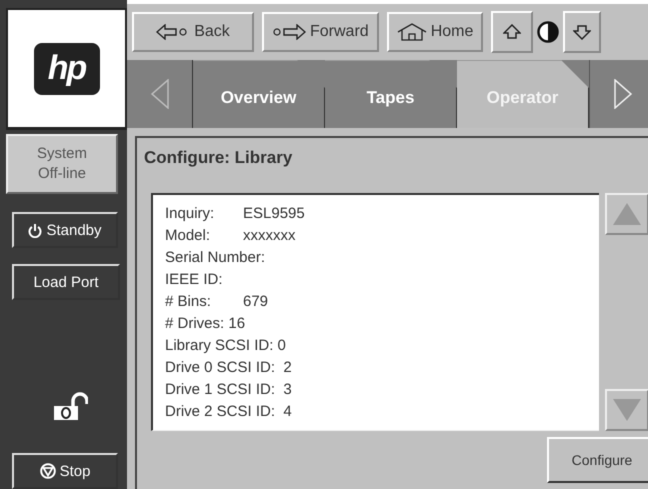  What do you see at coordinates (391, 94) in the screenshot?
I see `tab: Tapes` at bounding box center [391, 94].